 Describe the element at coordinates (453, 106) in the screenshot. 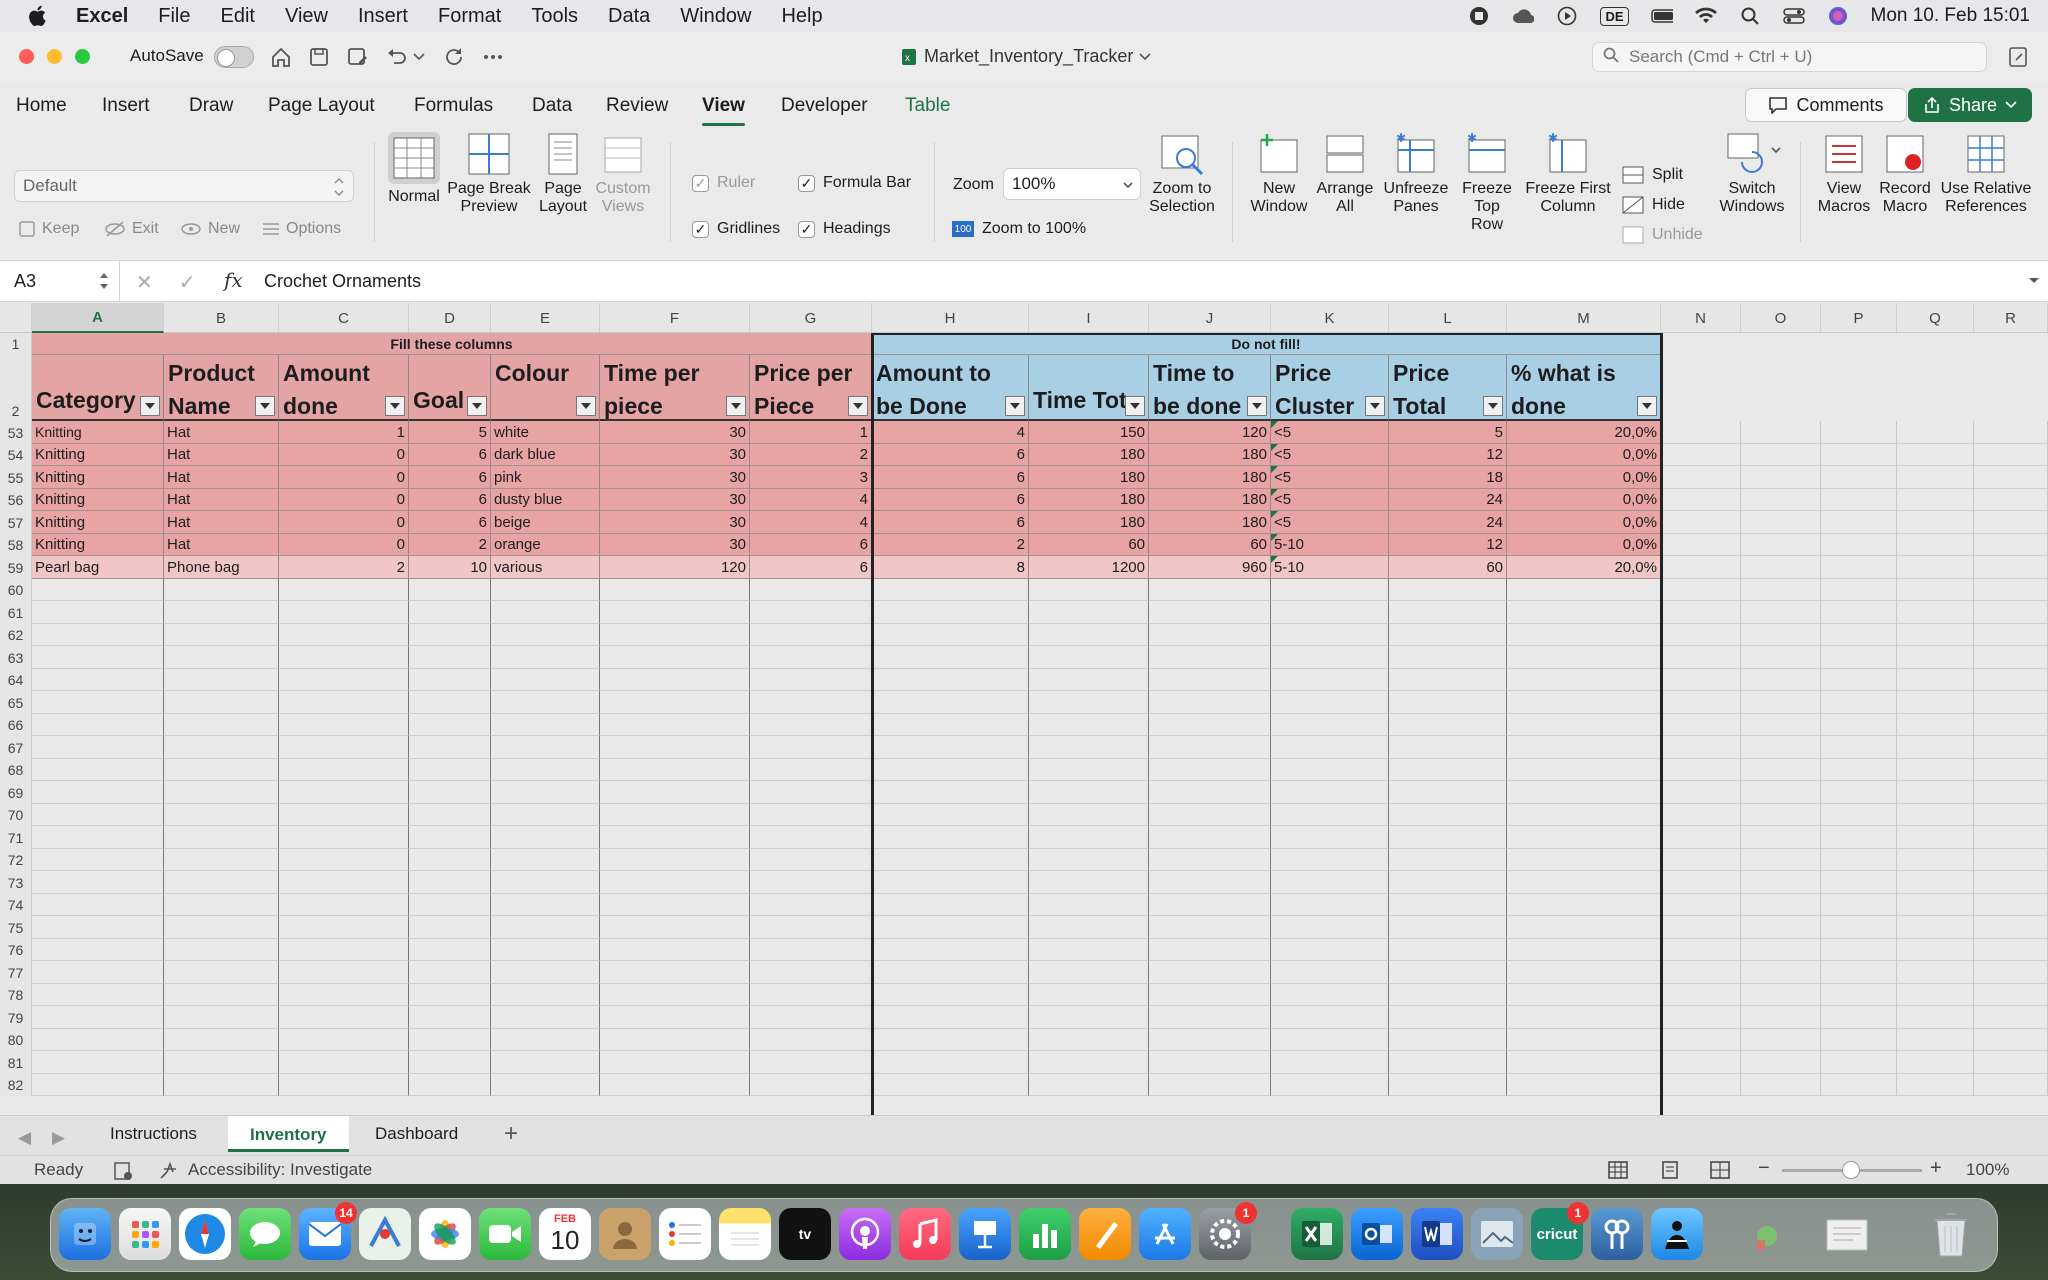

I see `tab-formulas: Formulas` at that location.